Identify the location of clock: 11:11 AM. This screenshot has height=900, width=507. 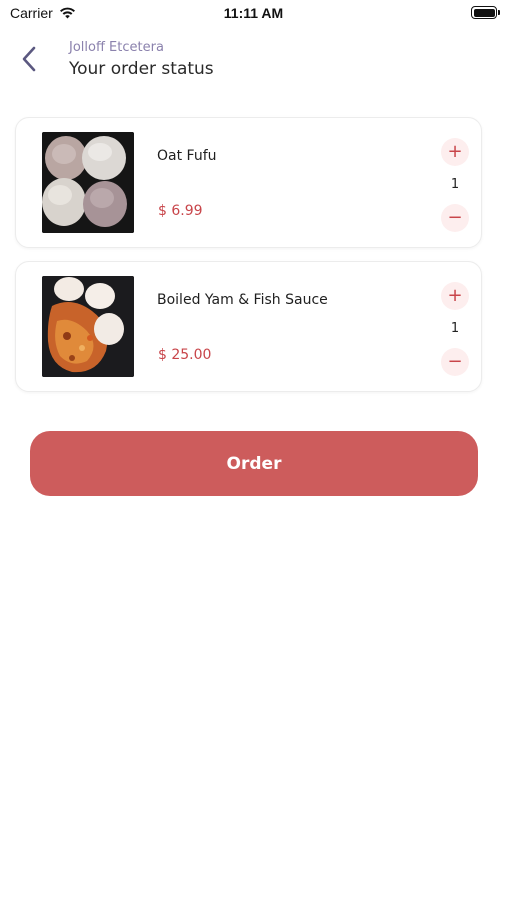
(253, 13).